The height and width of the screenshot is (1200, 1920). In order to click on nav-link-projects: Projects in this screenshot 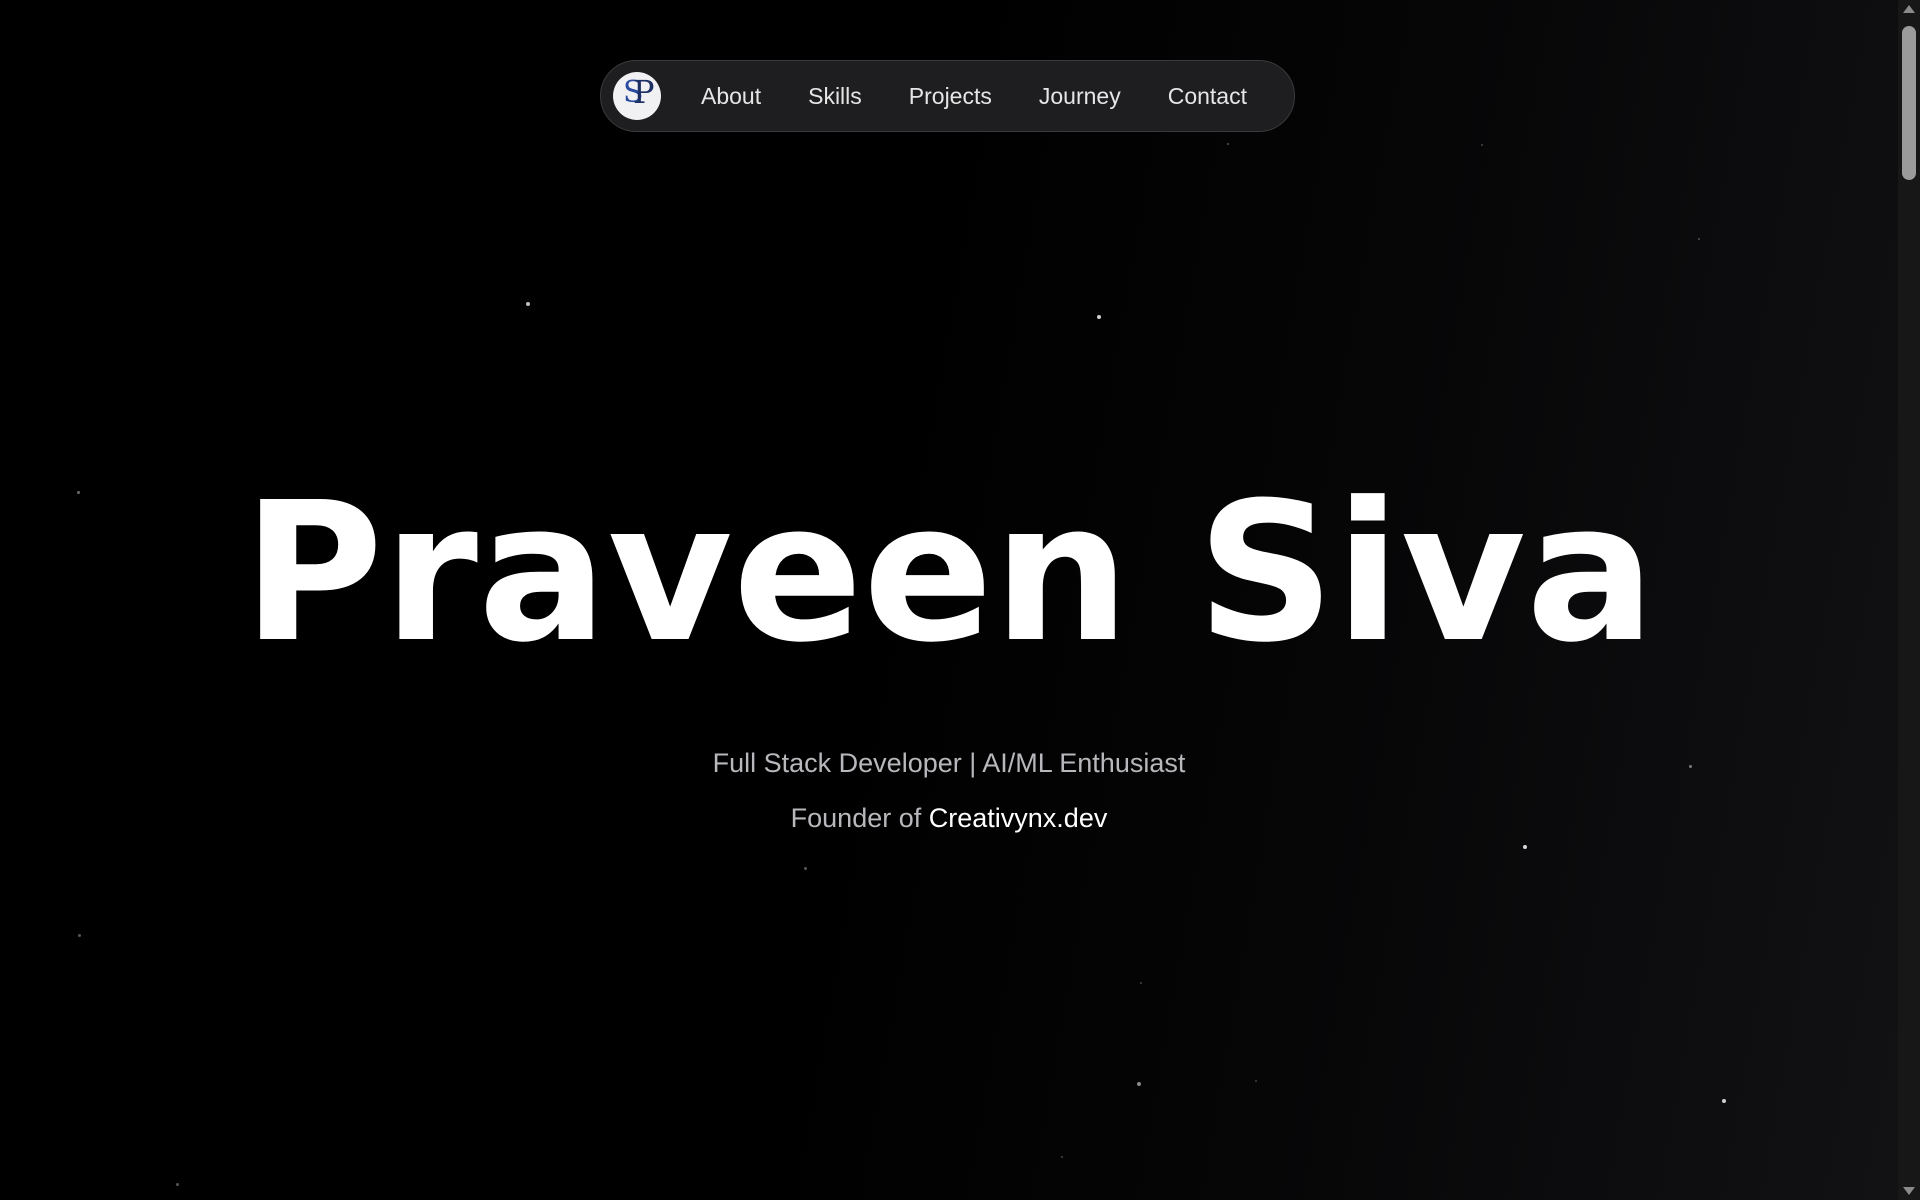, I will do `click(950, 96)`.